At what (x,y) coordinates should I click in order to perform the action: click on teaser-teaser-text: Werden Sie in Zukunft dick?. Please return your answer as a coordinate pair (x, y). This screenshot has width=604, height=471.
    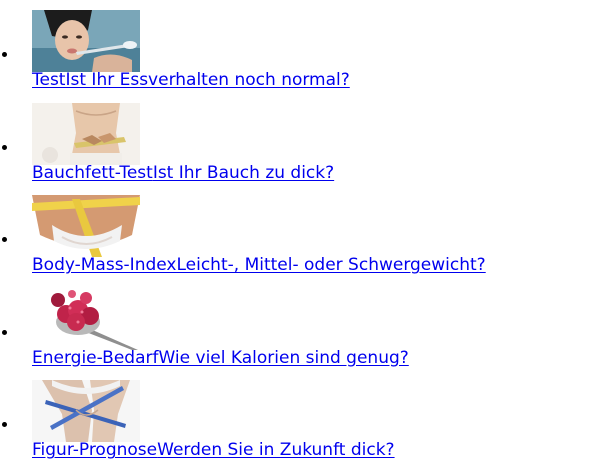
    Looking at the image, I should click on (276, 450).